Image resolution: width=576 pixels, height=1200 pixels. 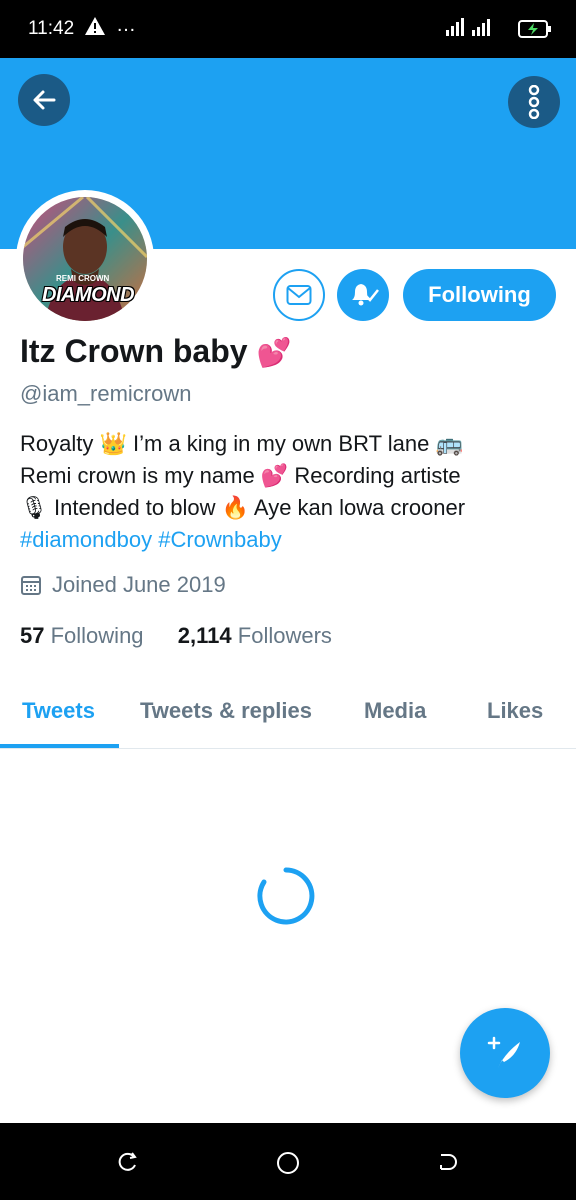 I want to click on tab-tweets-and-replies: Tweets & replies, so click(x=226, y=711).